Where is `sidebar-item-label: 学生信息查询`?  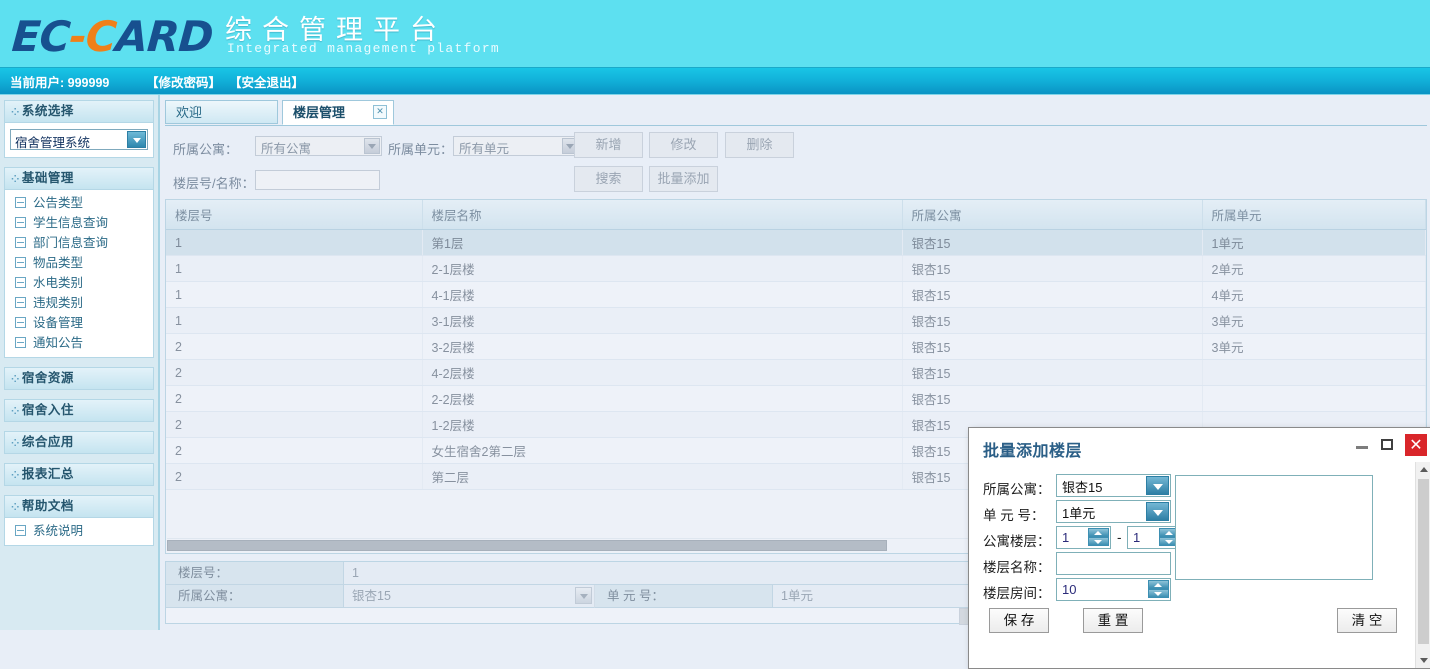 sidebar-item-label: 学生信息查询 is located at coordinates (71, 223).